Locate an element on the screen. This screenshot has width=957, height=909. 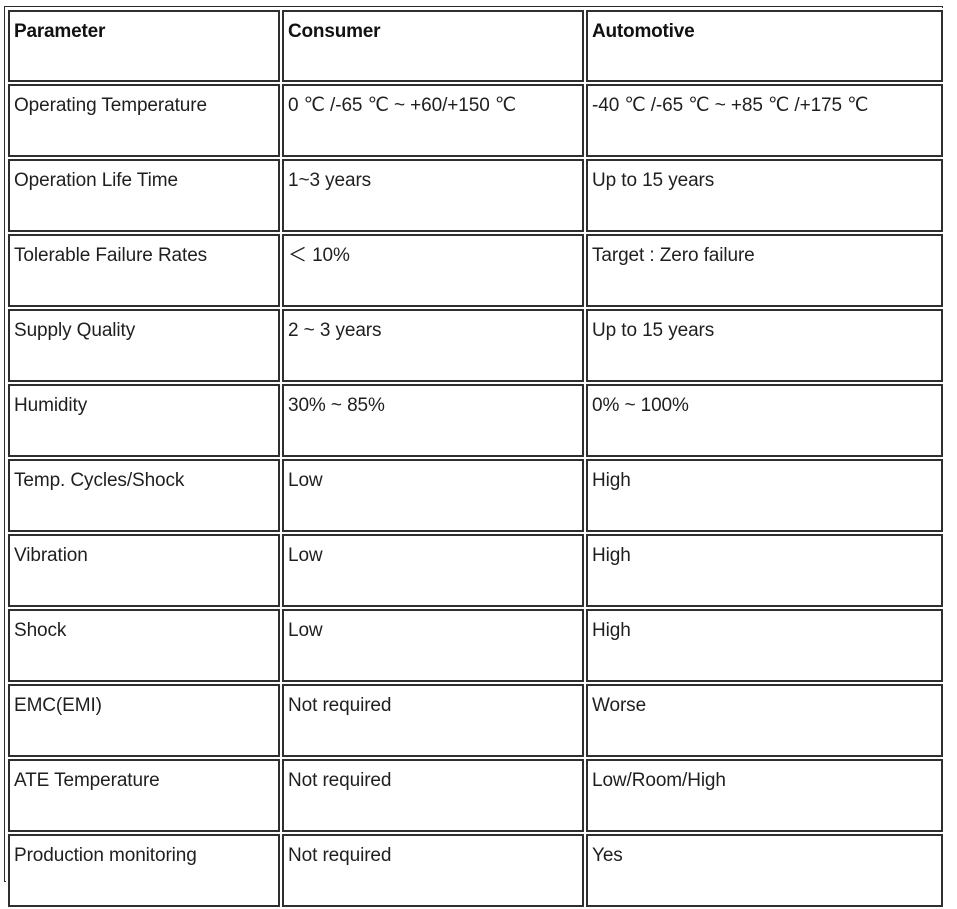
cell-parameter: Supply Quality is located at coordinates (144, 345).